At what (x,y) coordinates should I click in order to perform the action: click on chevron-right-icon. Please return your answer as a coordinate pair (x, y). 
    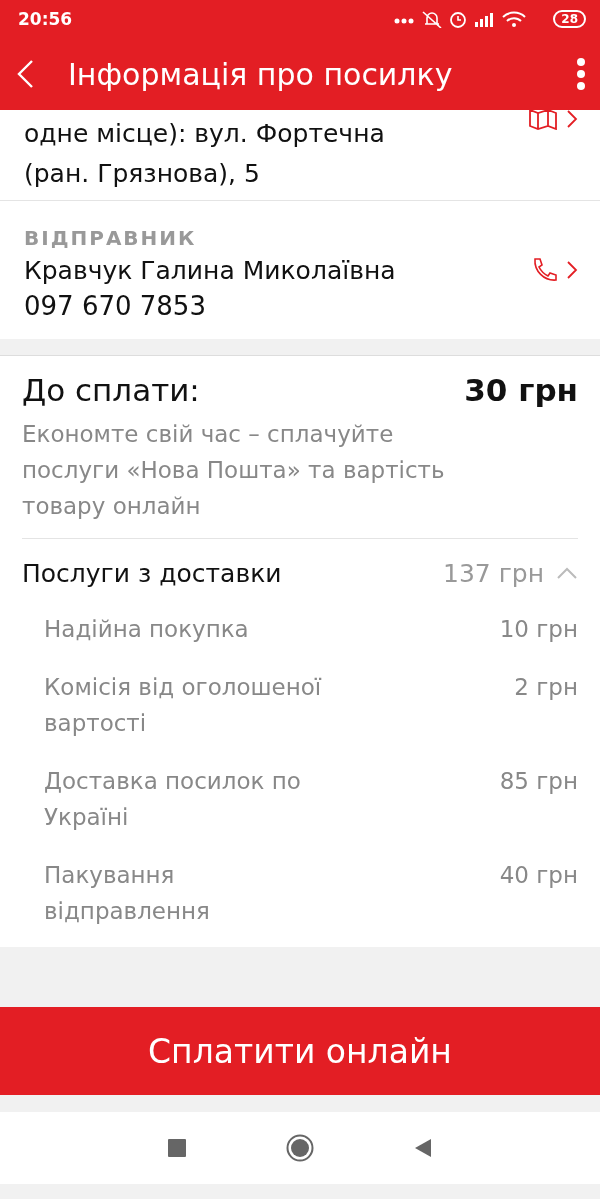
    Looking at the image, I should click on (572, 270).